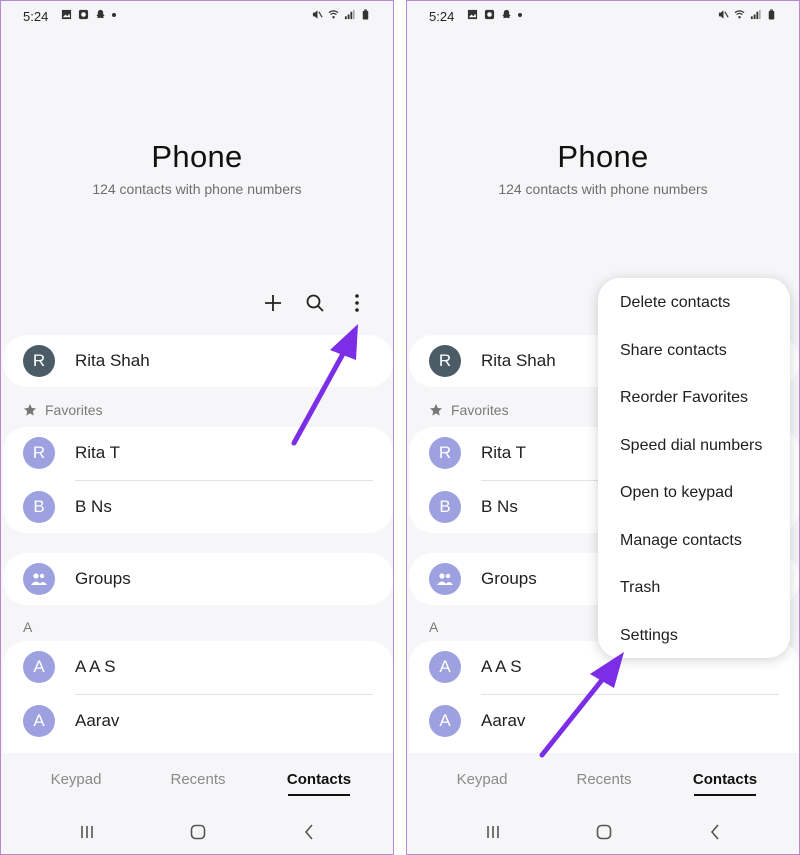  Describe the element at coordinates (198, 667) in the screenshot. I see `list-item: A A A S` at that location.